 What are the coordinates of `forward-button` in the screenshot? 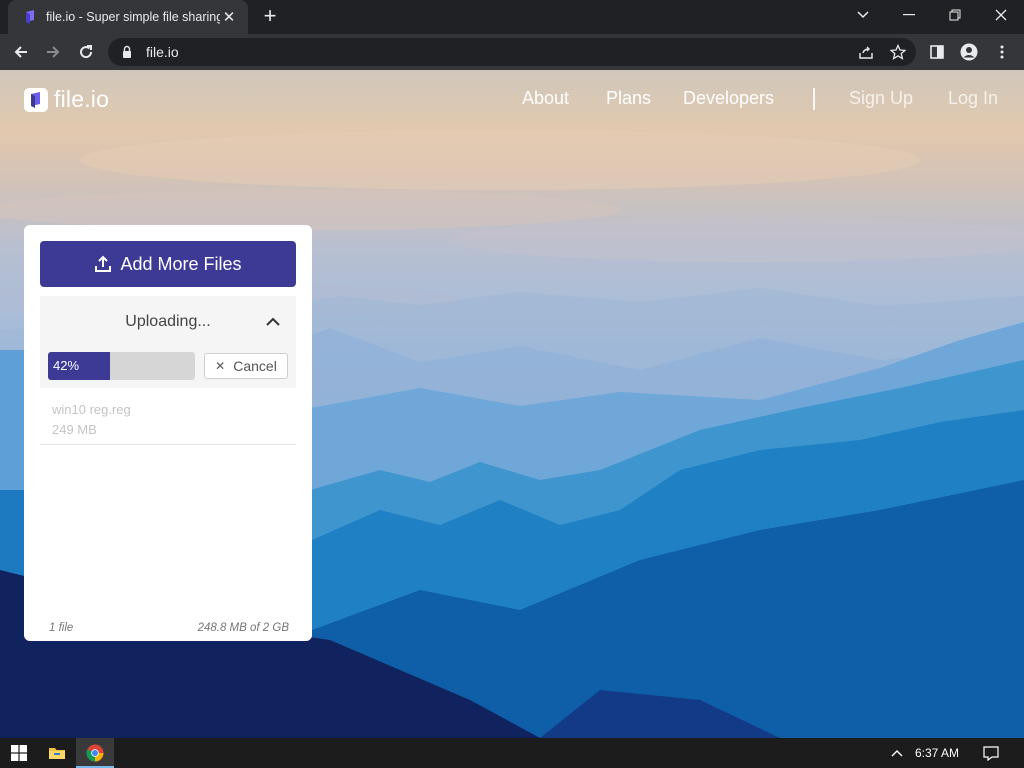 It's located at (53, 52).